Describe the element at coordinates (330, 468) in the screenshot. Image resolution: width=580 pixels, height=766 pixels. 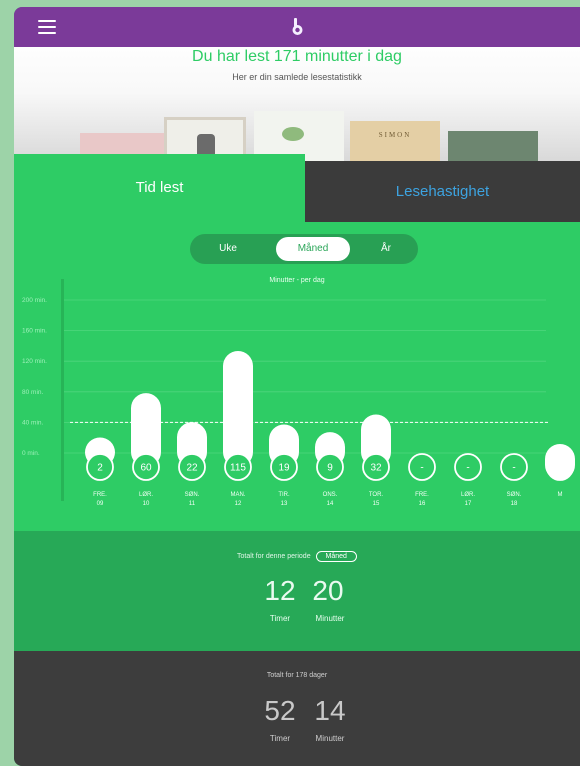
I see `data-label: 9` at that location.